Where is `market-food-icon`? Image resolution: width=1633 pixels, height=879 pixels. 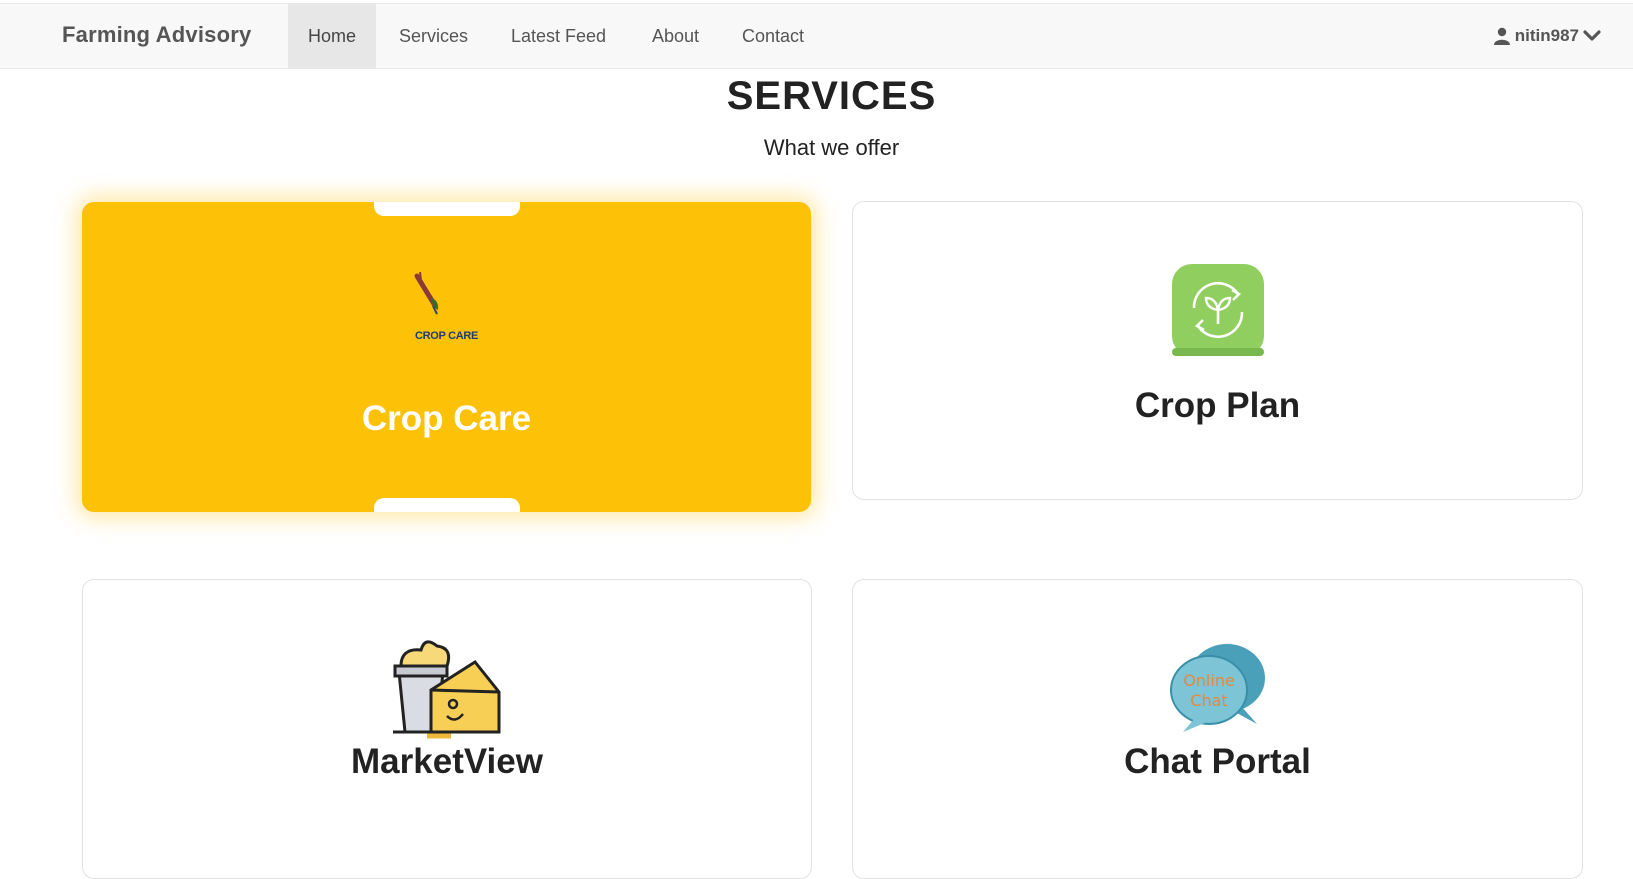
market-food-icon is located at coordinates (448, 687).